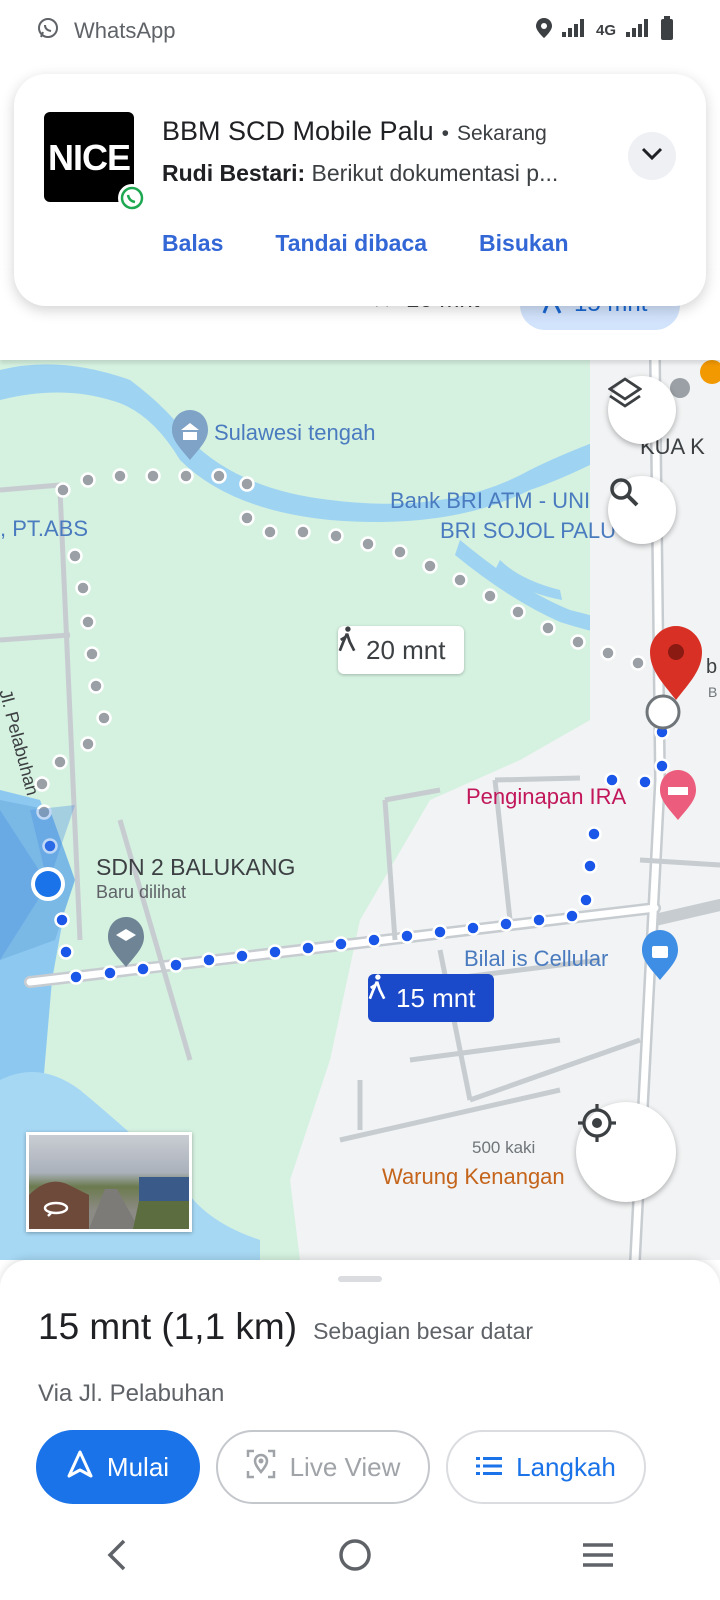  What do you see at coordinates (626, 1152) in the screenshot?
I see `my-location-button` at bounding box center [626, 1152].